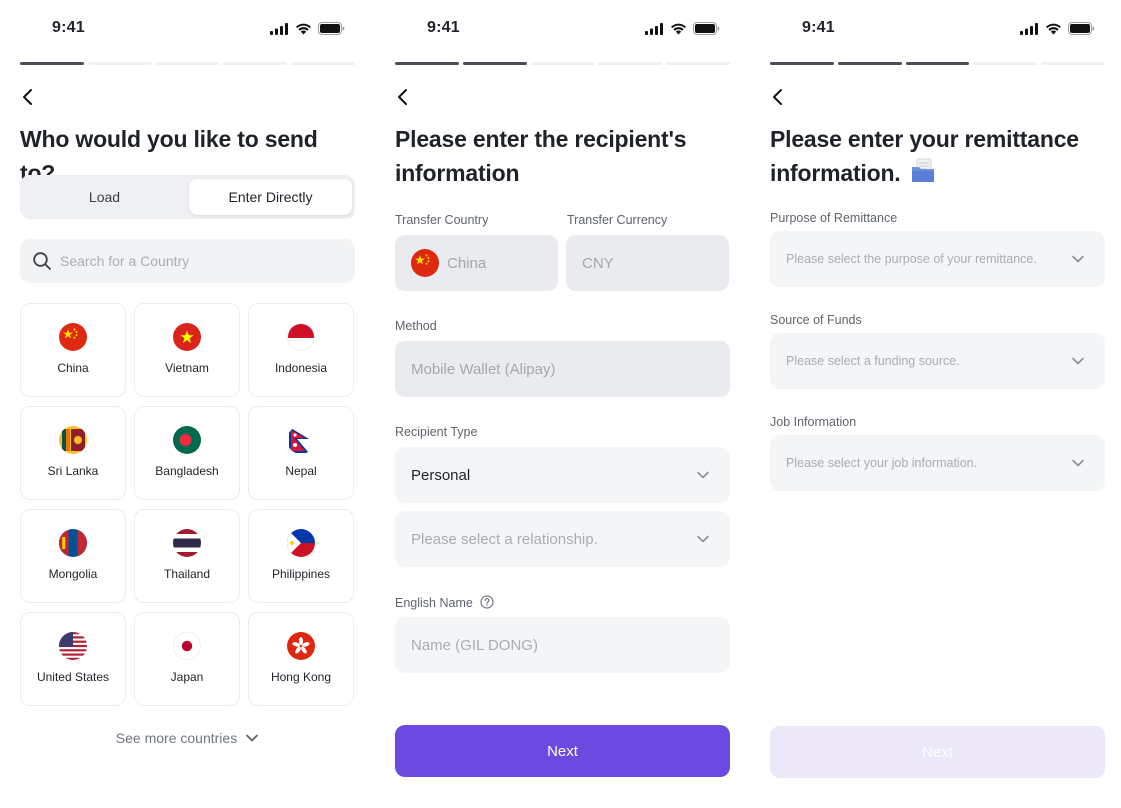 This screenshot has width=1121, height=808. I want to click on country-card-china: China, so click(73, 350).